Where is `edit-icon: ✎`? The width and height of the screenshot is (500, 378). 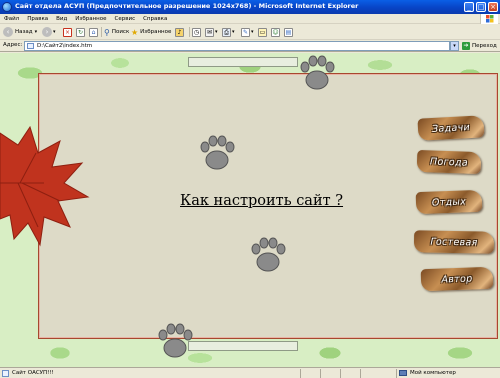
edit-icon: ✎ is located at coordinates (245, 32).